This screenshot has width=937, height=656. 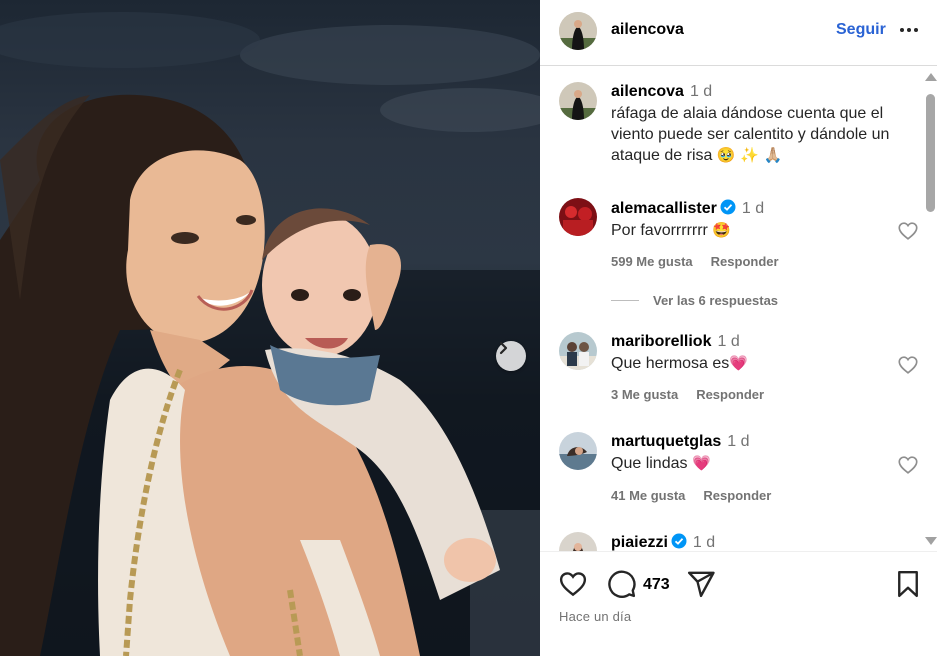 I want to click on heart-icon, so click(x=573, y=584).